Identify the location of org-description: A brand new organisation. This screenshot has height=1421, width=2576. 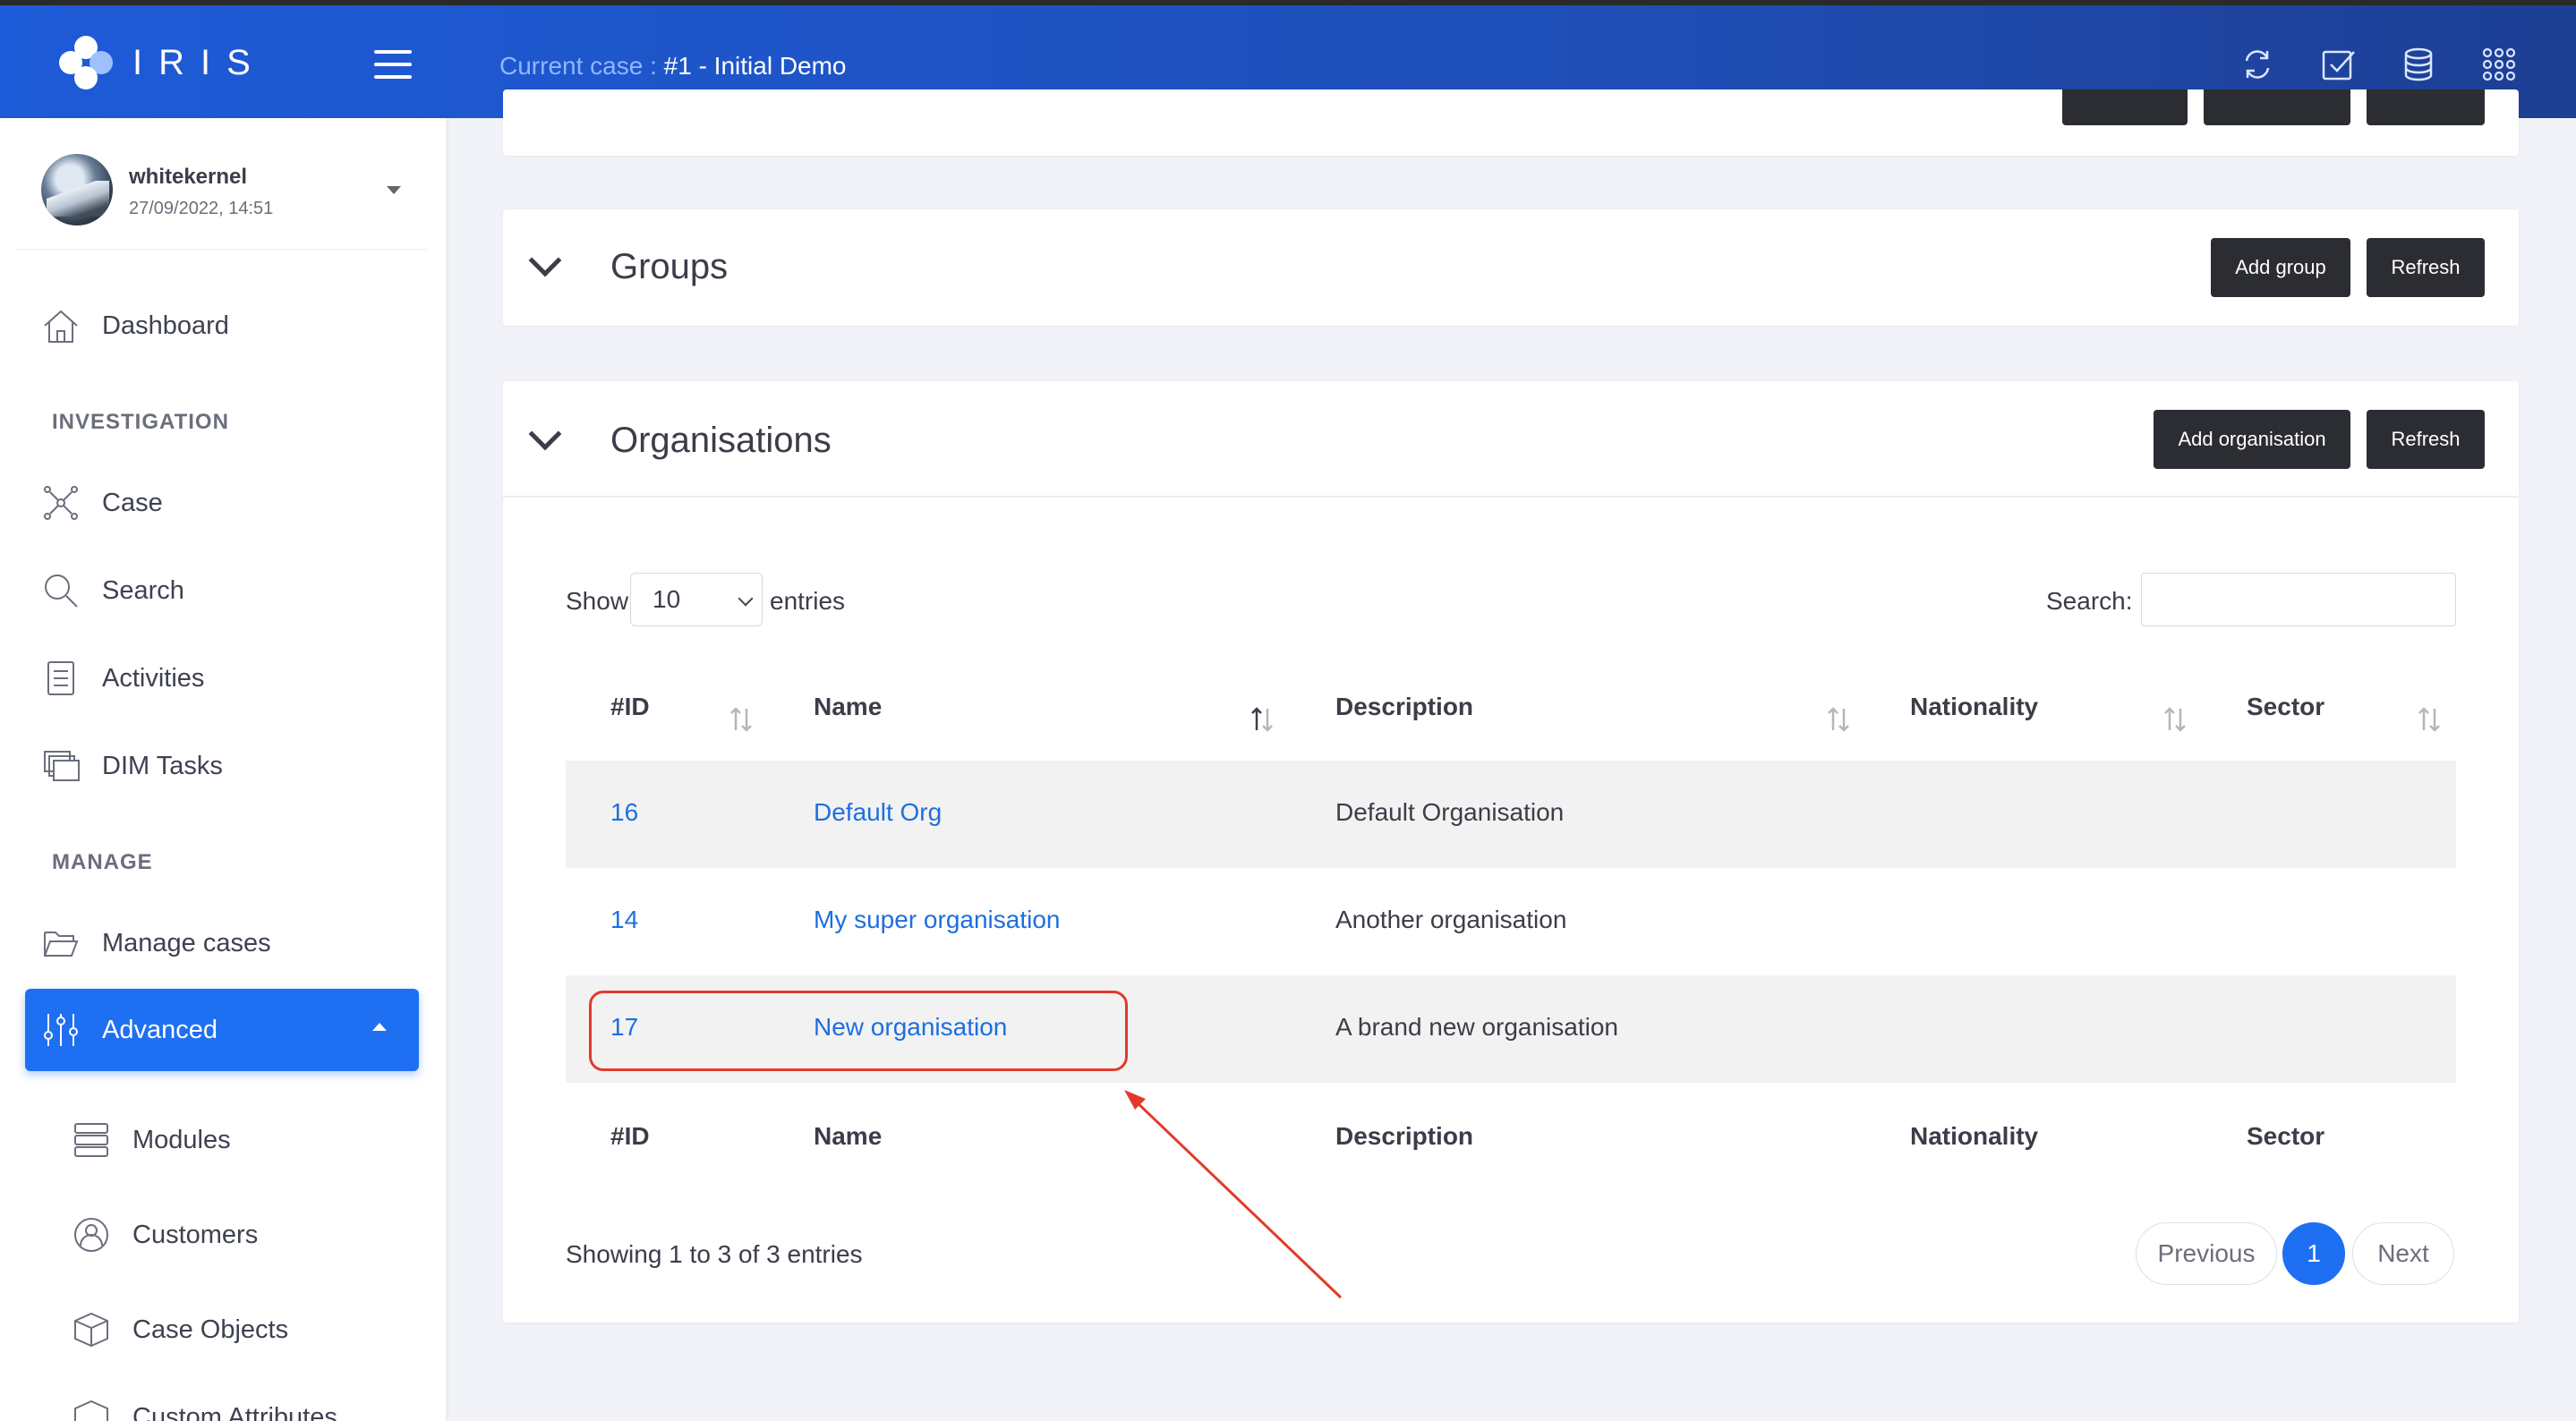
(1476, 1027).